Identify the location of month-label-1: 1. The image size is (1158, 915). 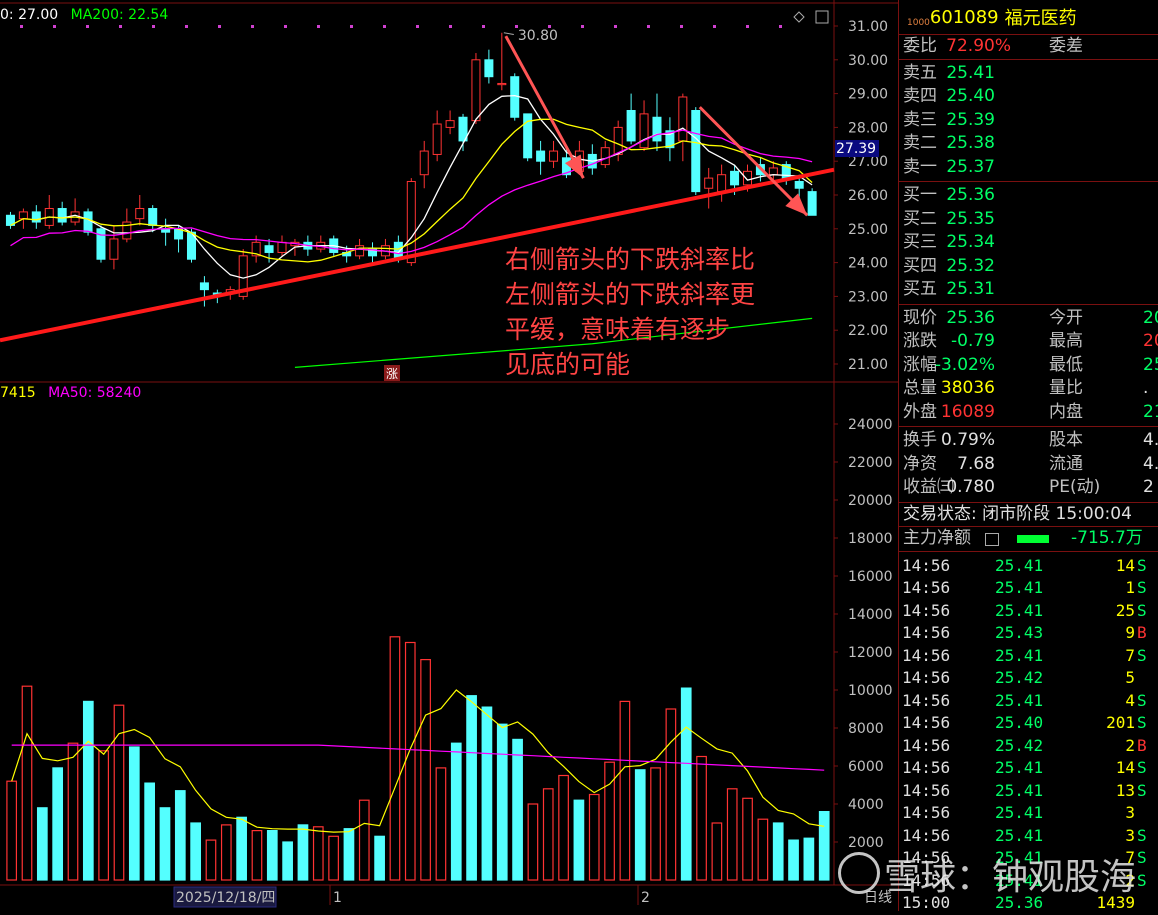
(337, 898).